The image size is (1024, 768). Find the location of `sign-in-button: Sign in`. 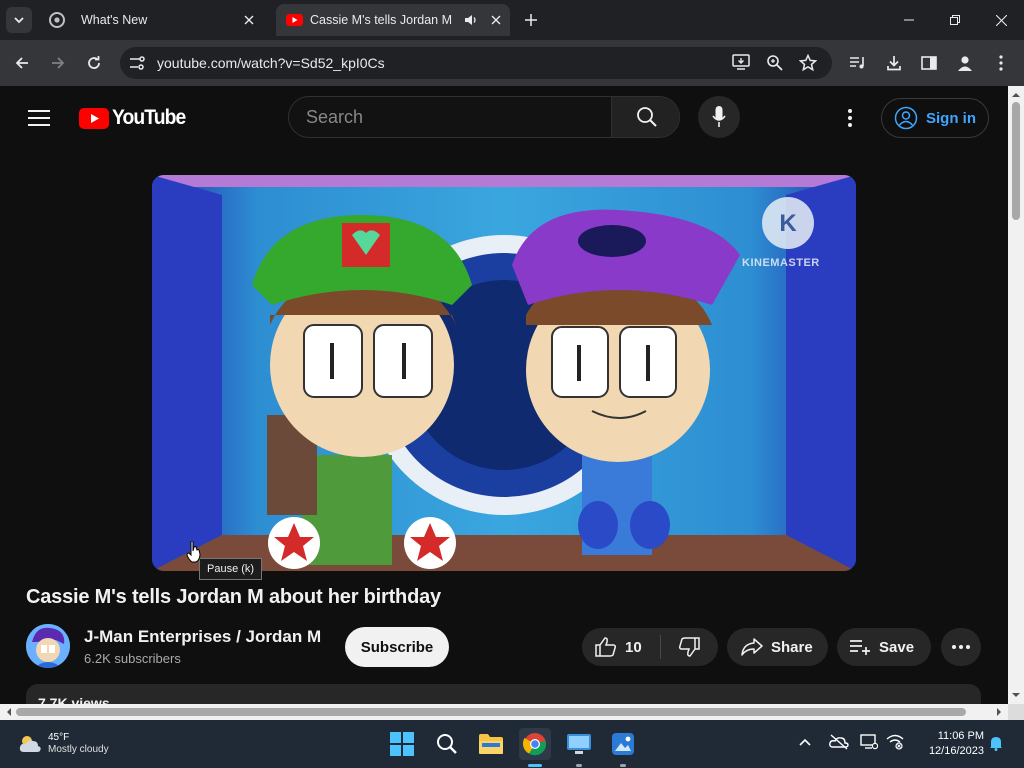

sign-in-button: Sign in is located at coordinates (935, 118).